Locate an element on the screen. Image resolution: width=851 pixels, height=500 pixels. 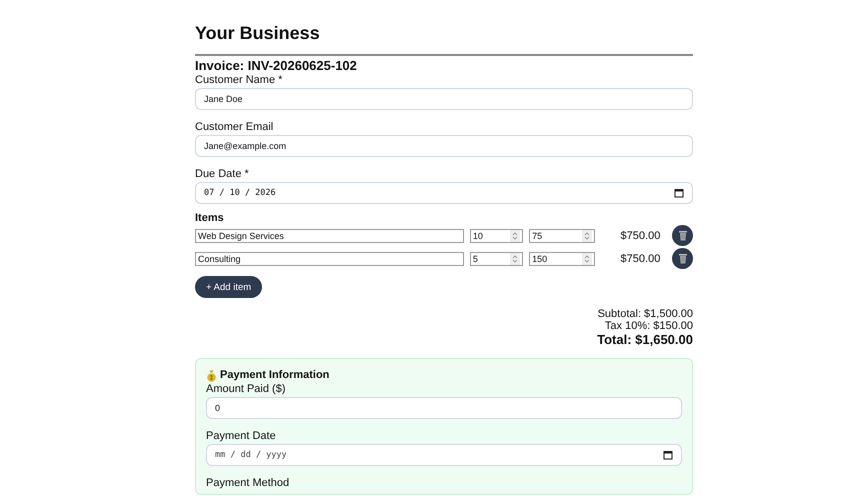
subtotal: Subtotal: $1,500.00 is located at coordinates (645, 314).